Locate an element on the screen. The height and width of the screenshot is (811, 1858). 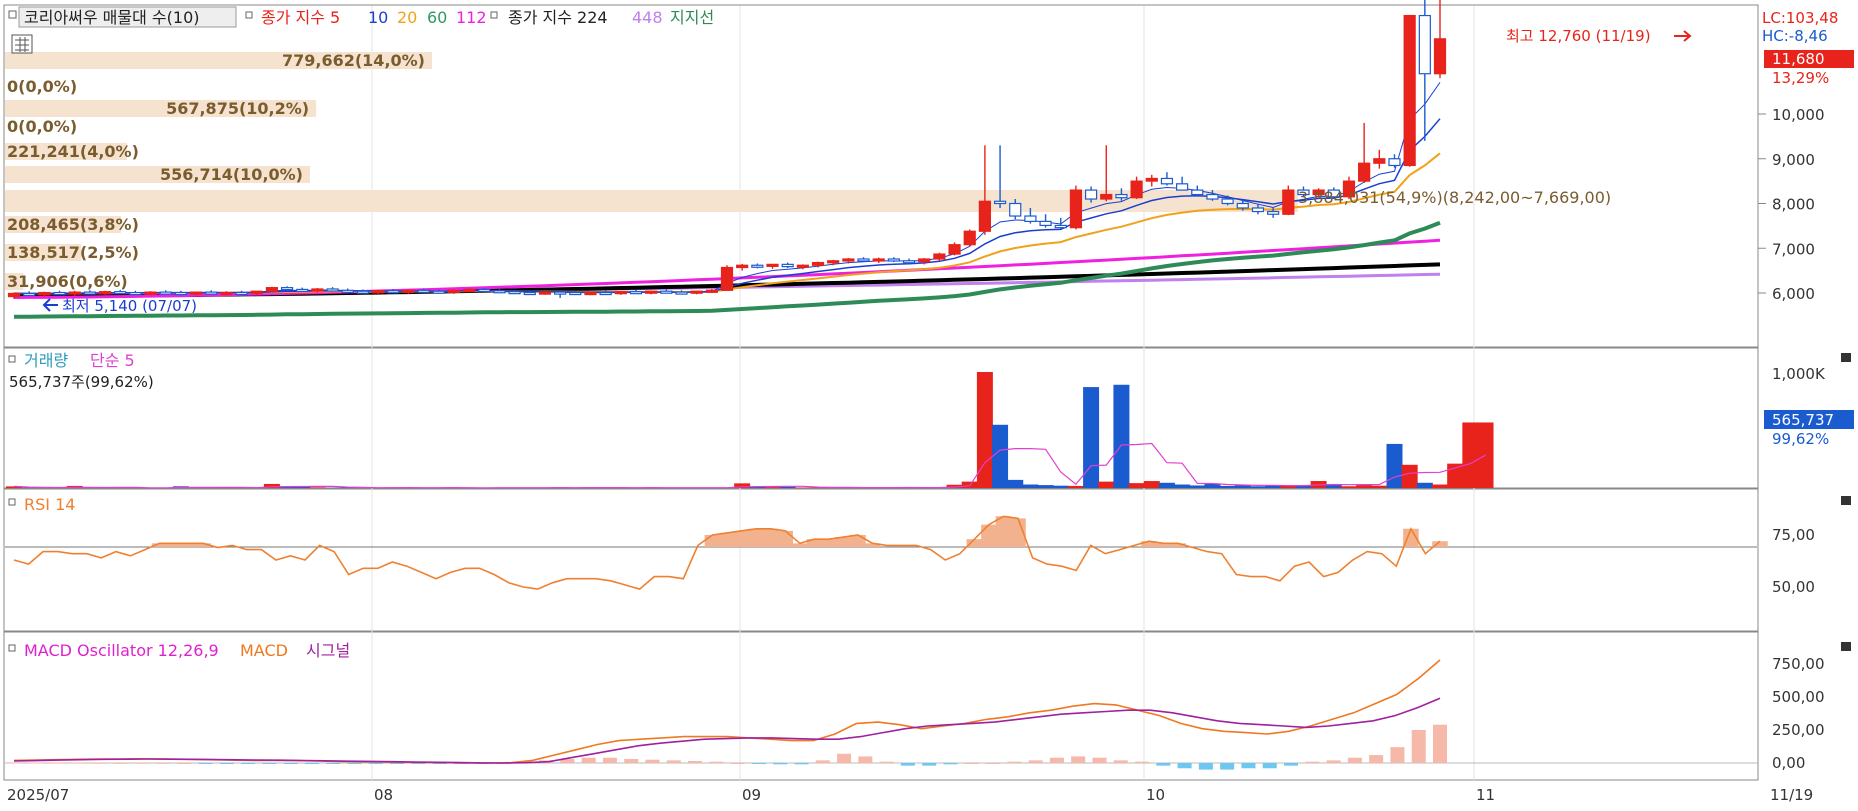
rsi-legend: RSI 14 is located at coordinates (49, 504).